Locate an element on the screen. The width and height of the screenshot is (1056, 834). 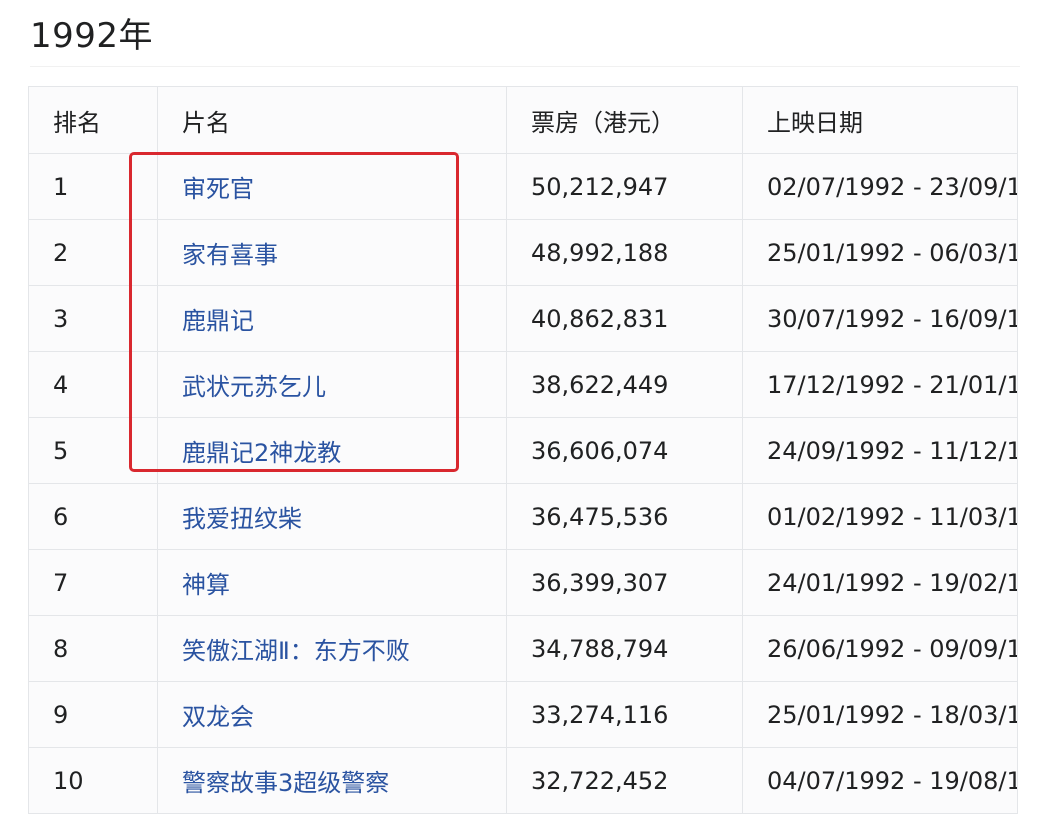
gross-cell: 38,622,449 is located at coordinates (624, 384).